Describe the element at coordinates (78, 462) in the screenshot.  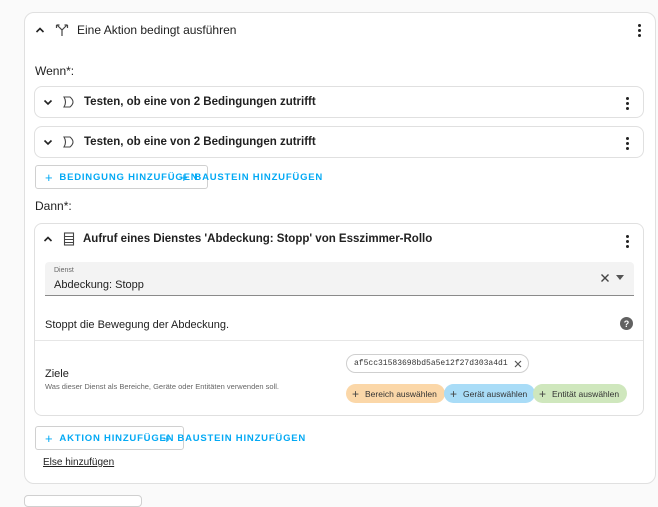
I see `add-else-link: Else hinzufügen` at that location.